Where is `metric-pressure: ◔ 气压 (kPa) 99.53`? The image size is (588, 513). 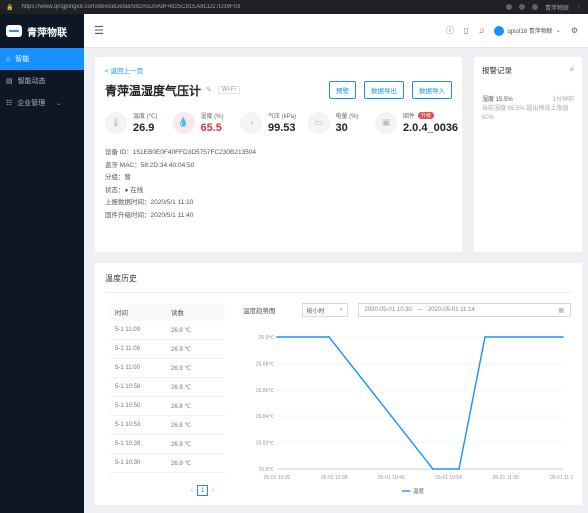
metric-pressure: ◔ 气压 (kPa) 99.53 is located at coordinates (272, 122).